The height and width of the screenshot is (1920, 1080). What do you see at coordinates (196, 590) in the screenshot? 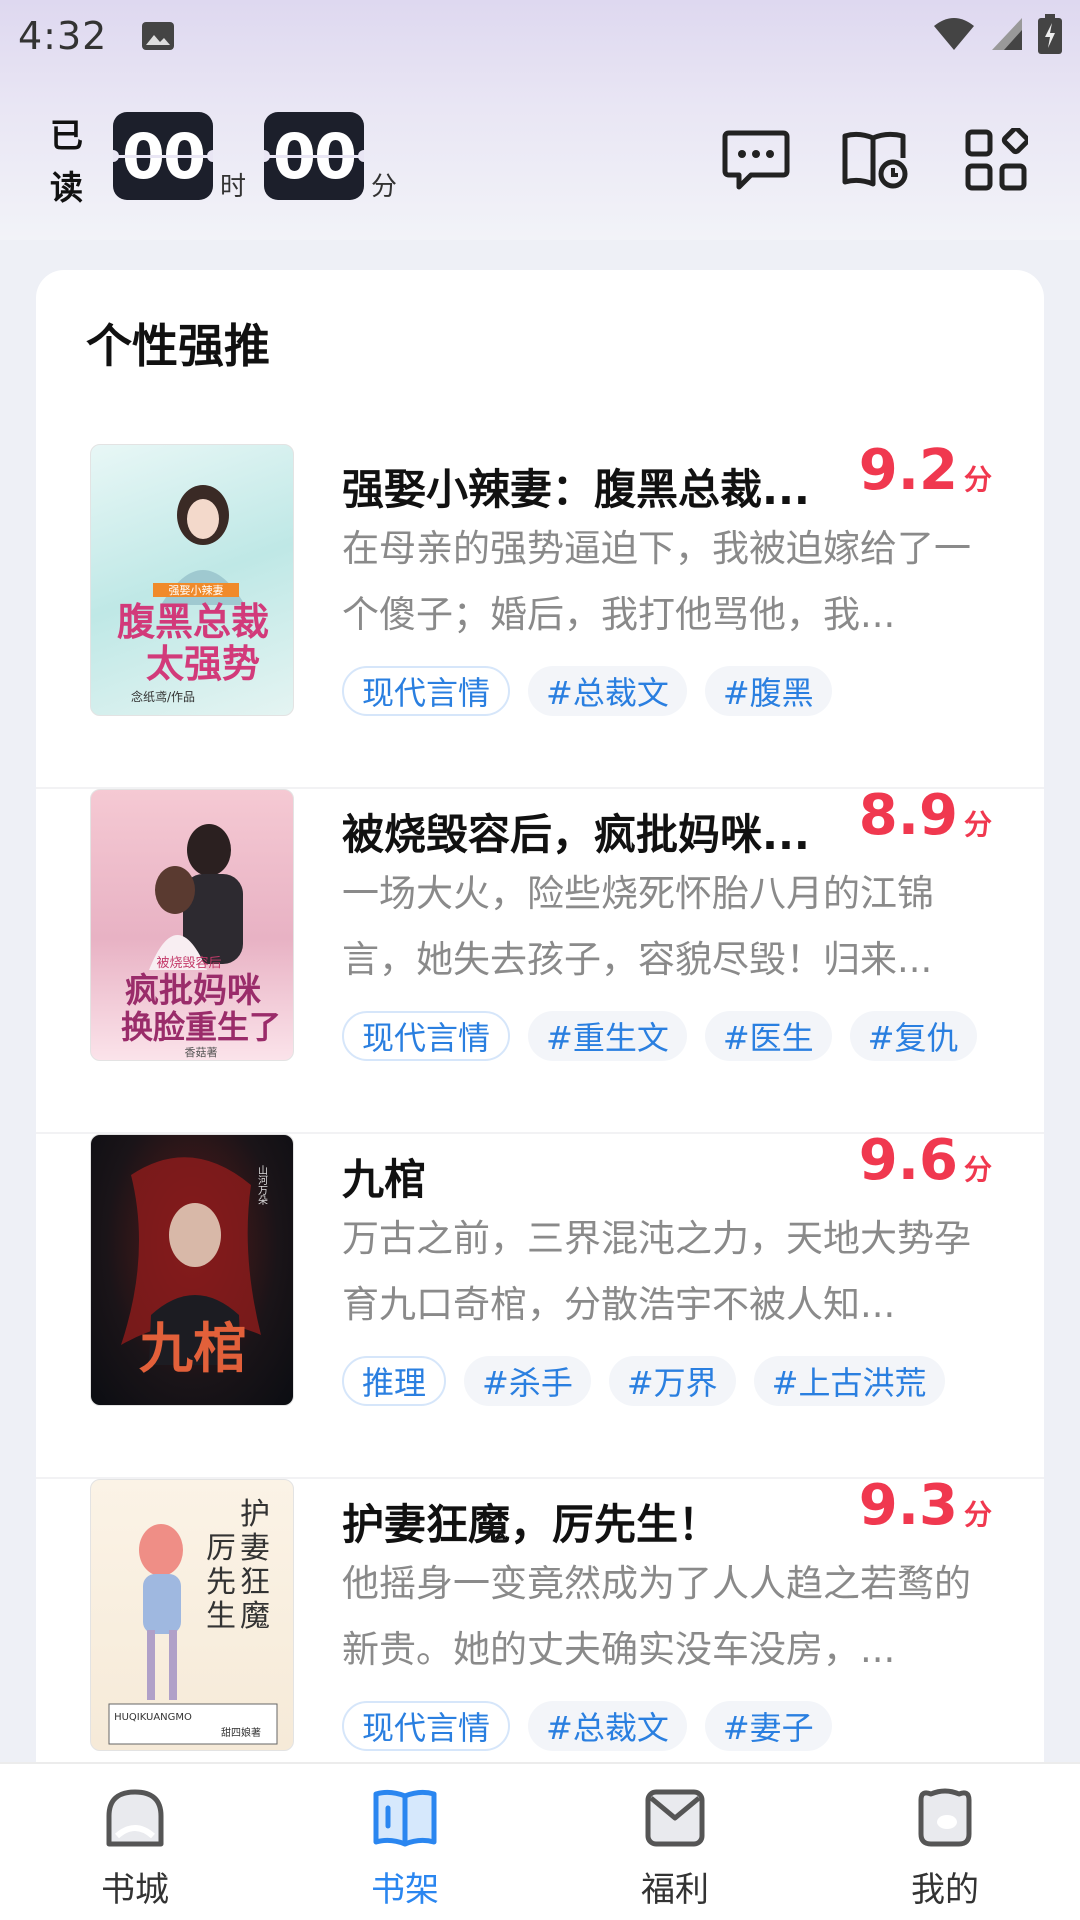
I see `svg-text: 强娶小辣妻` at bounding box center [196, 590].